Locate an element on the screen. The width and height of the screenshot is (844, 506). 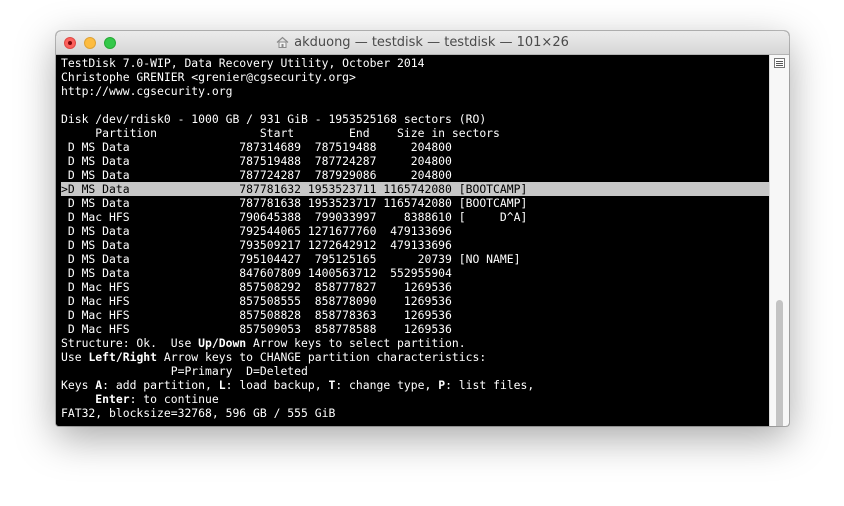
scrollbar-thumb is located at coordinates (779, 363).